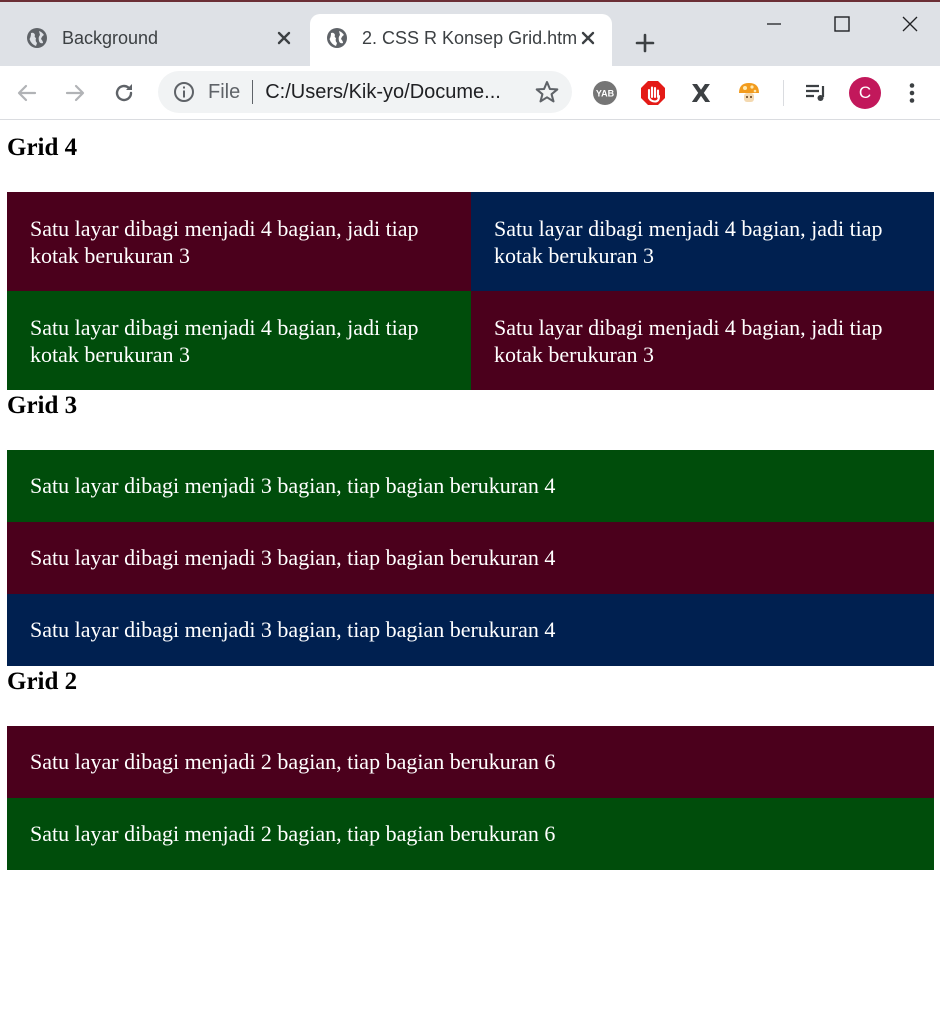  I want to click on plus-icon, so click(645, 43).